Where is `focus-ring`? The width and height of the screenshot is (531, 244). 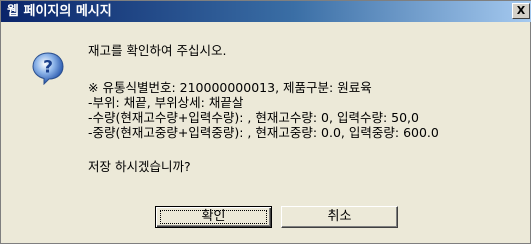 focus-ring is located at coordinates (213, 217).